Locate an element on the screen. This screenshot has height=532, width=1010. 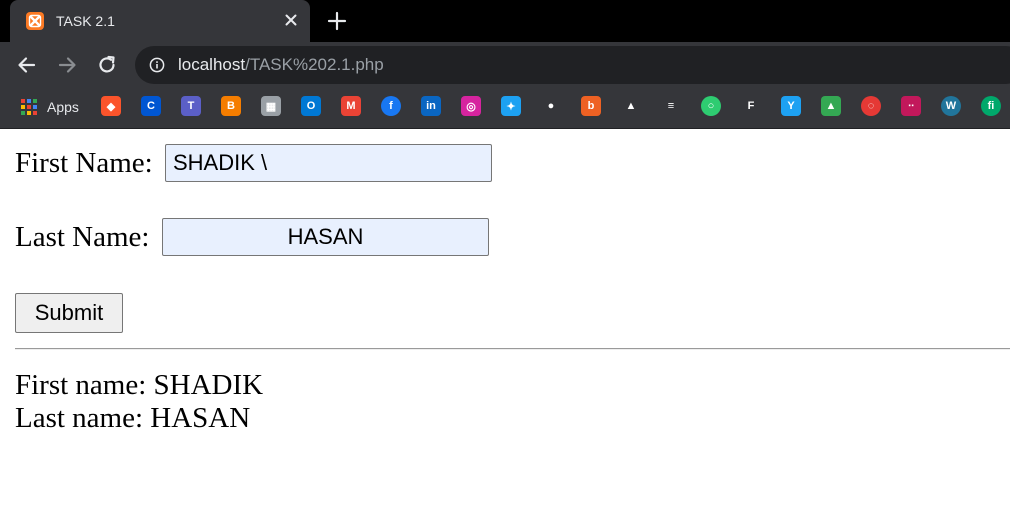
active-tab: TASK 2.1 is located at coordinates (160, 21).